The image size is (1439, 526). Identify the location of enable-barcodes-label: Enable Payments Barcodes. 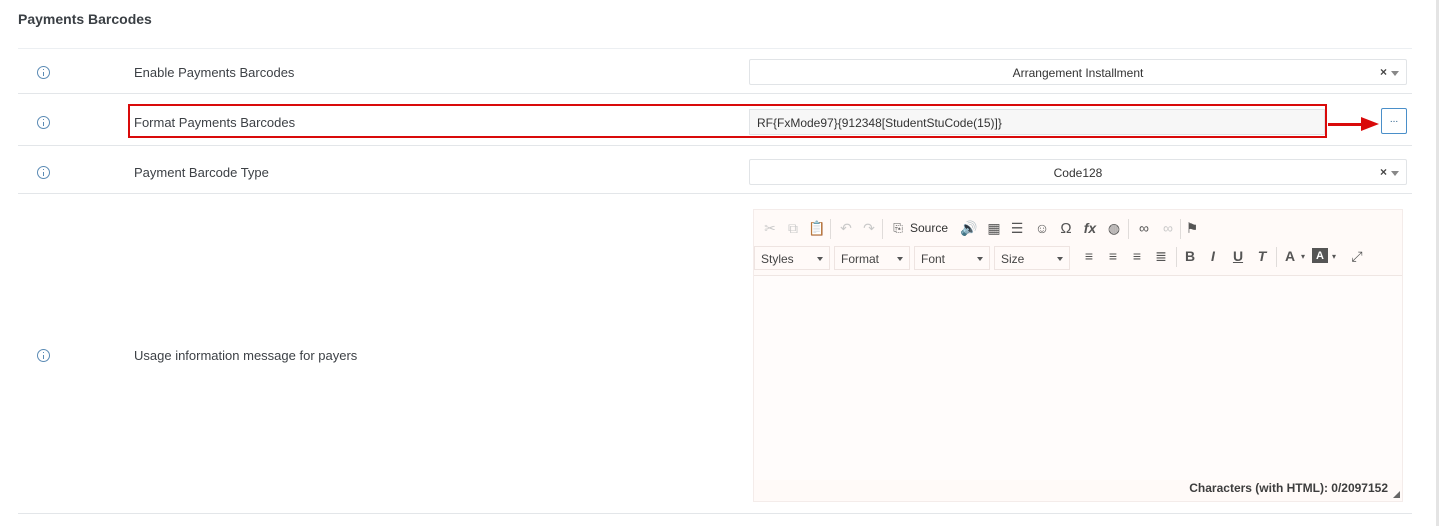
(214, 72).